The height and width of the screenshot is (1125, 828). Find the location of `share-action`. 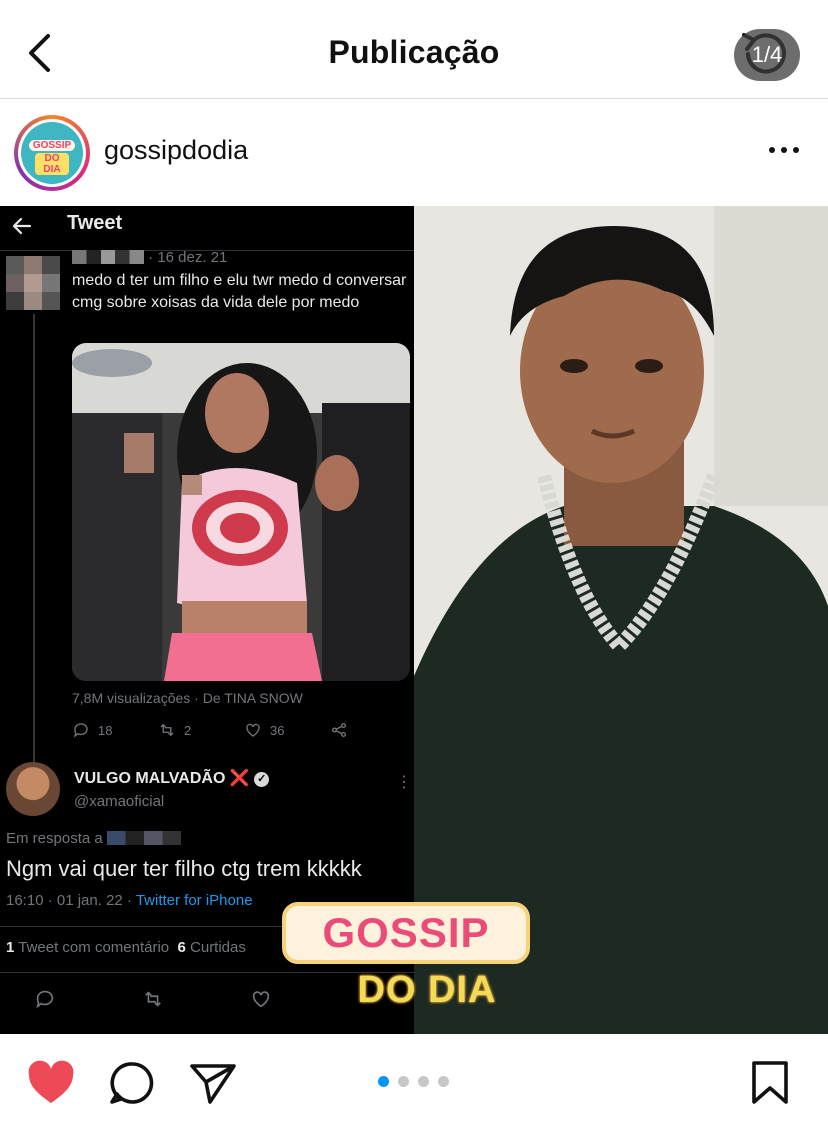

share-action is located at coordinates (339, 730).